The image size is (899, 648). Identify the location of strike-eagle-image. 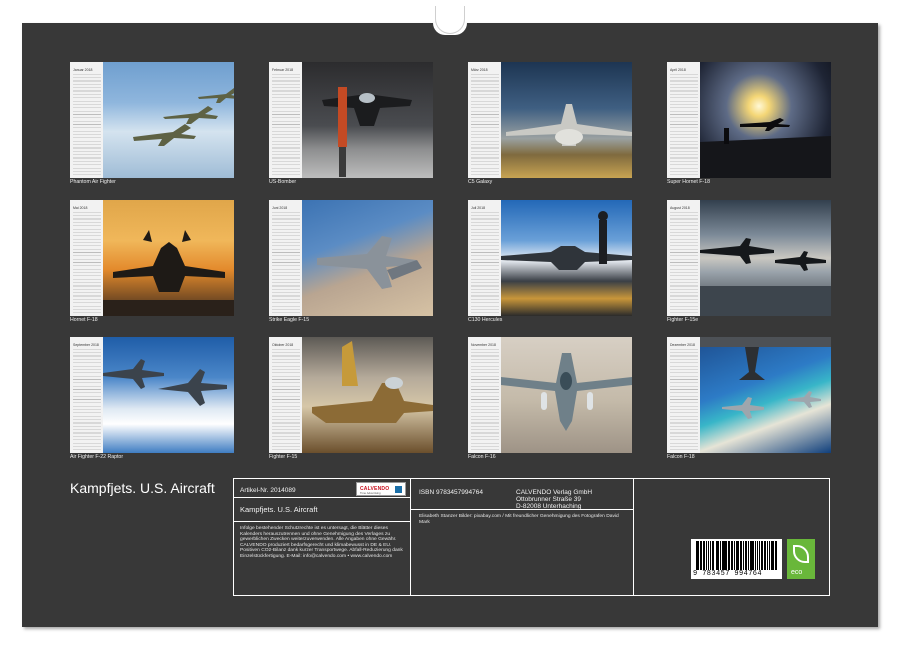
(367, 258).